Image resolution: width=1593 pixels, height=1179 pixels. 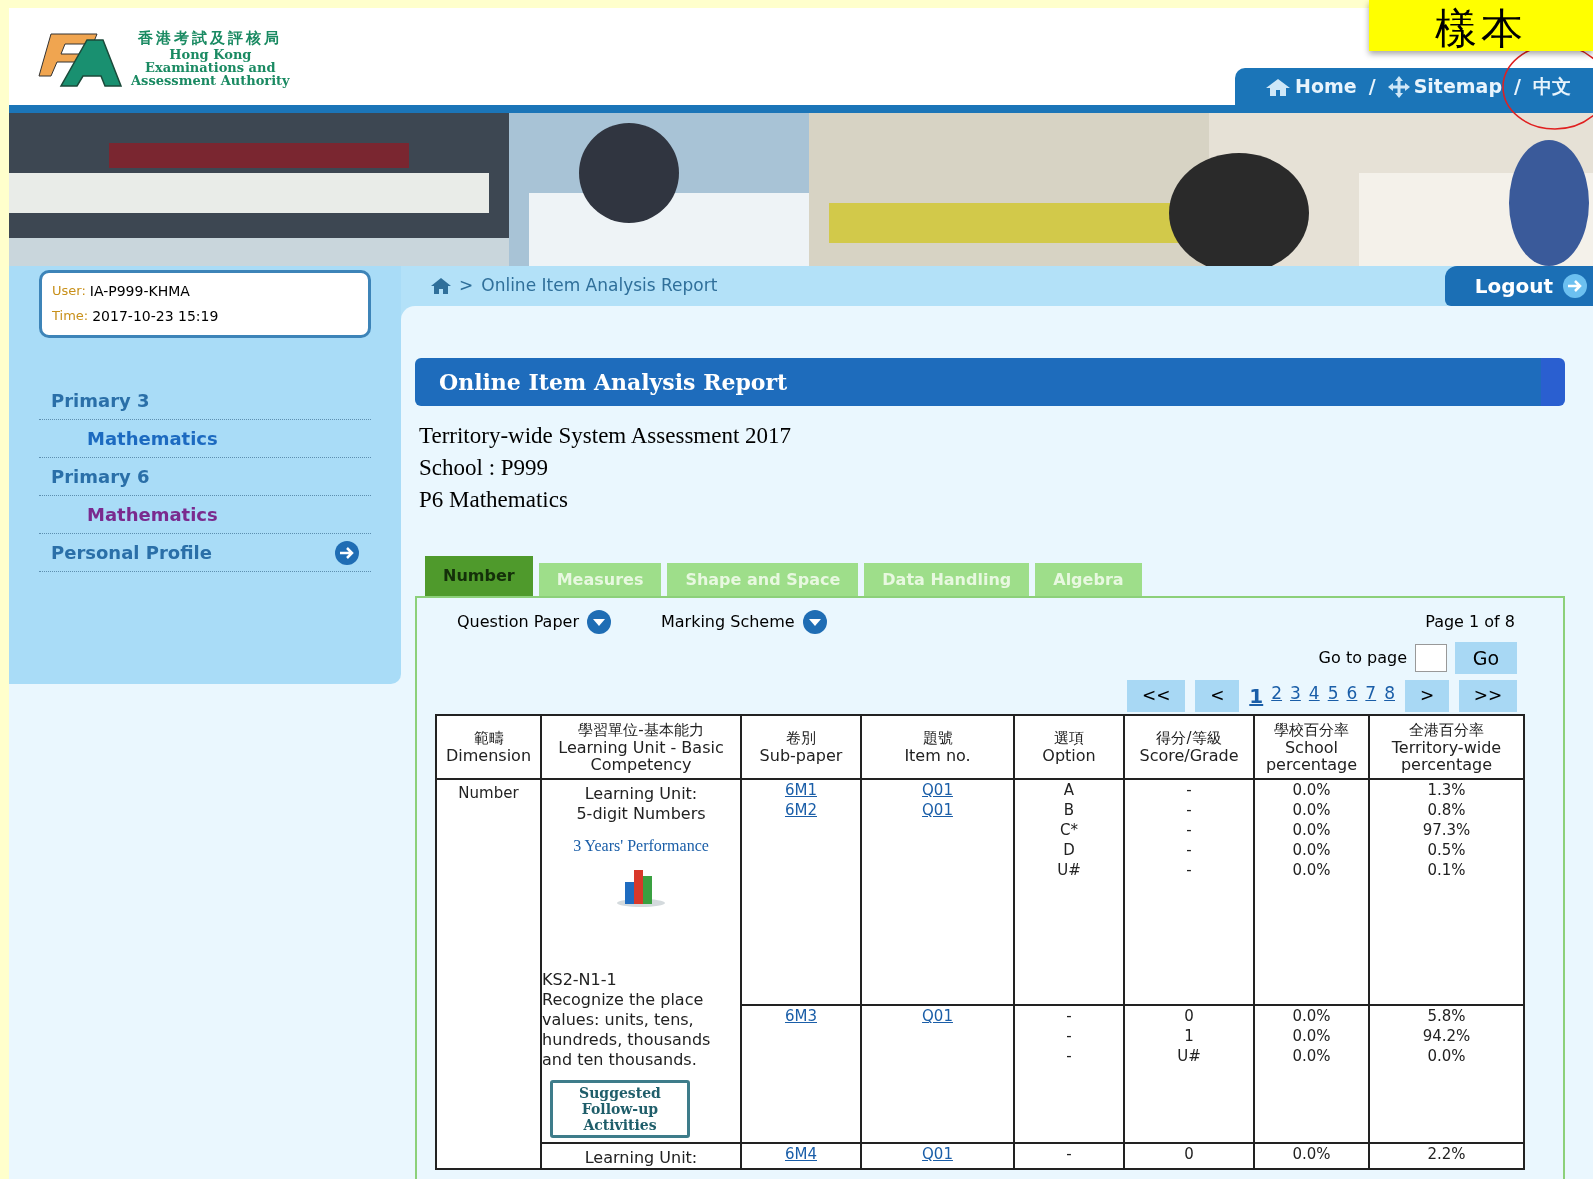 I want to click on page-link: 6, so click(x=1352, y=696).